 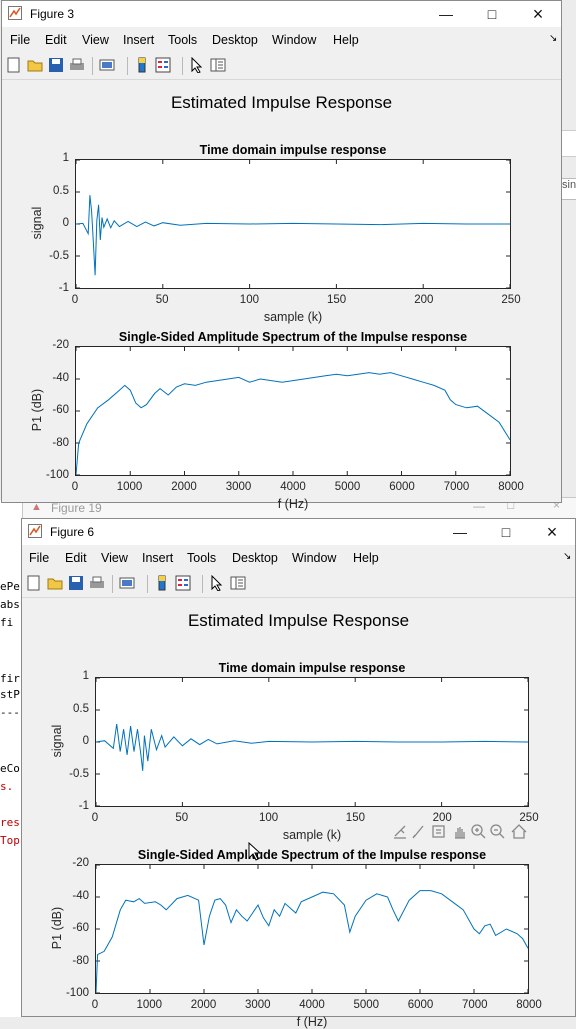 What do you see at coordinates (438, 831) in the screenshot?
I see `datatip-icon` at bounding box center [438, 831].